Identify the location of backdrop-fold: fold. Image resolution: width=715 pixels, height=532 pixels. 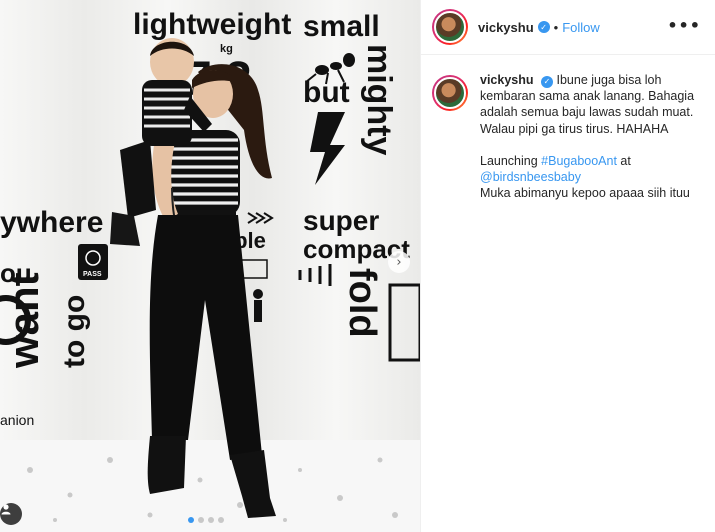
(362, 303).